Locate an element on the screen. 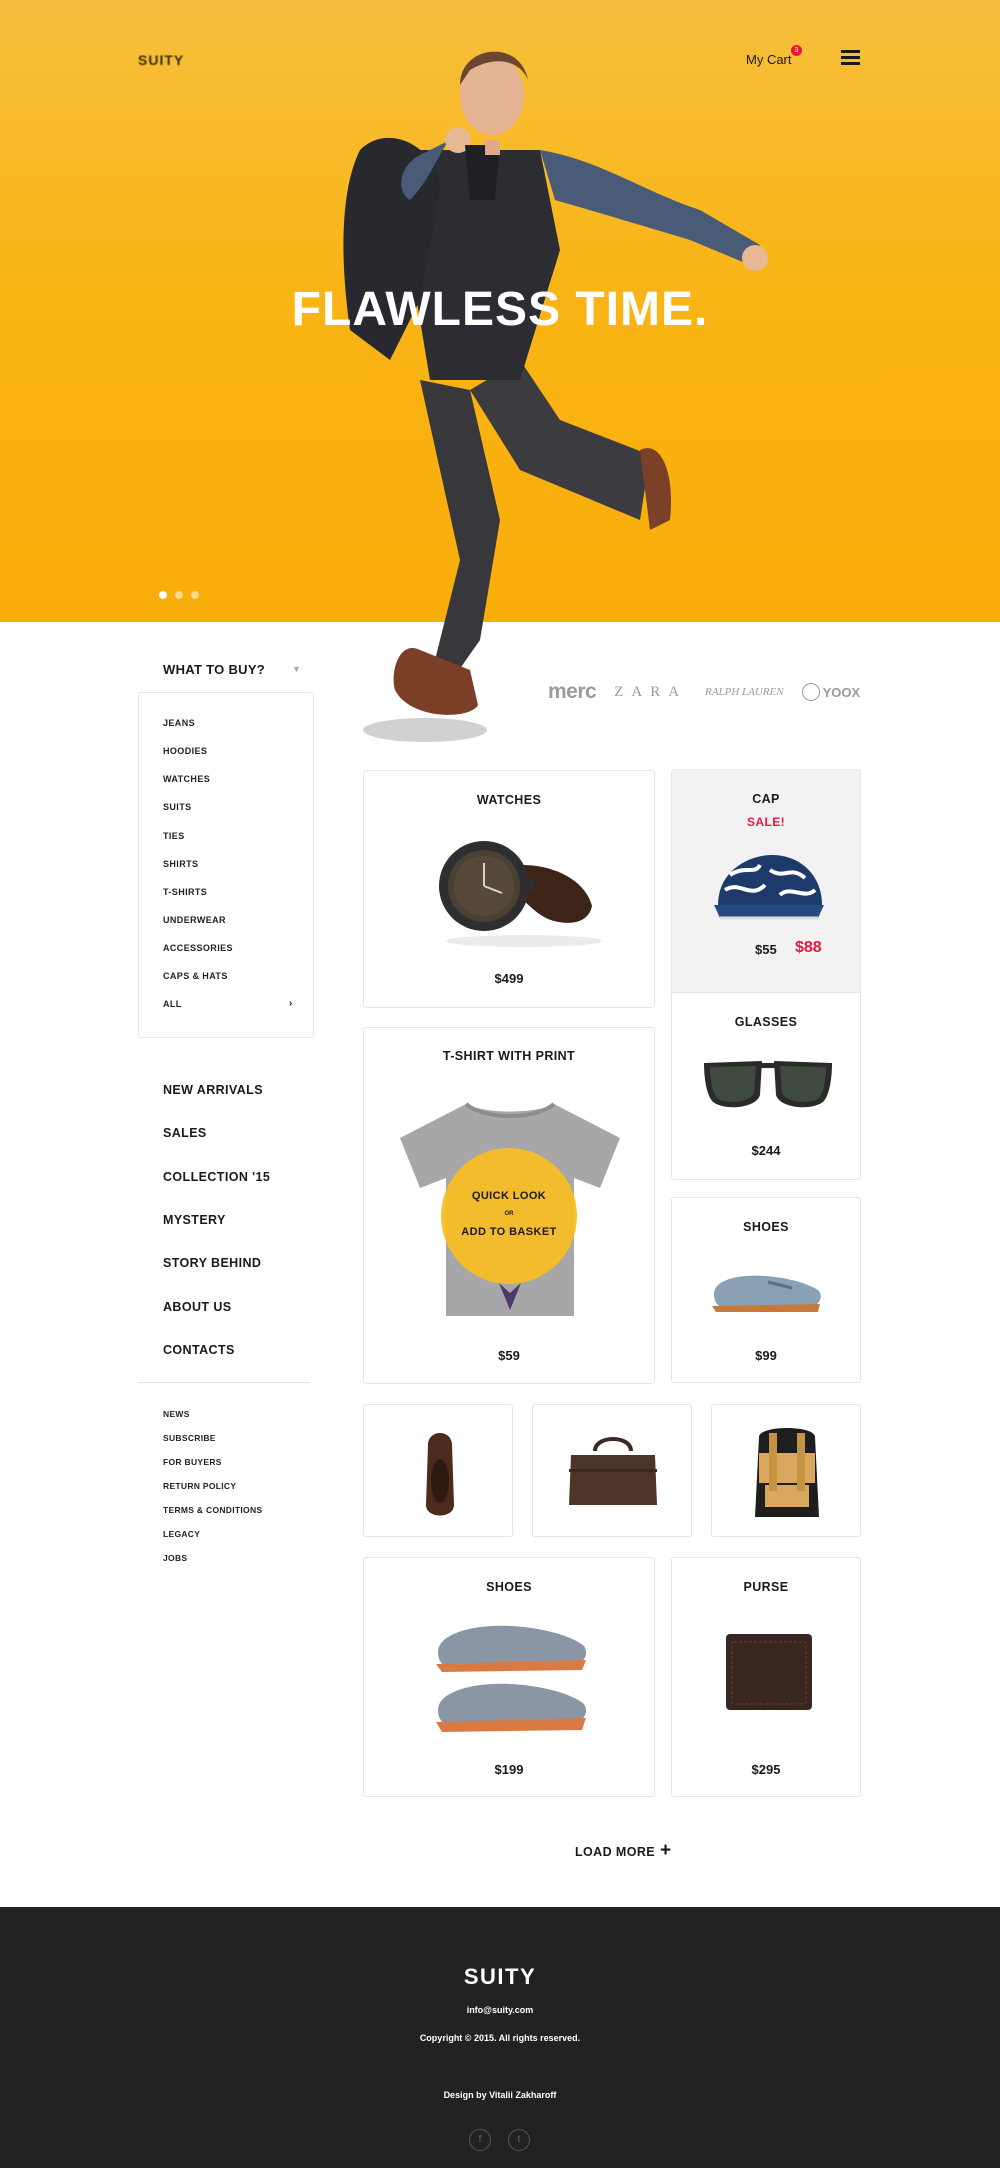 This screenshot has width=1000, height=2168. product-title: PURSE is located at coordinates (766, 1587).